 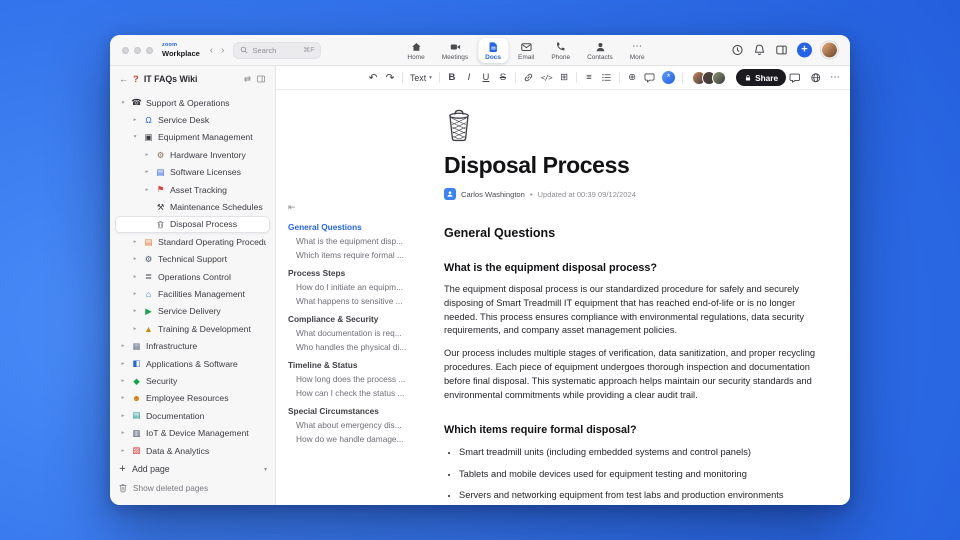 What do you see at coordinates (192, 259) in the screenshot?
I see `sidebar-item-technical-support: ▸ ⚙ Technical Support` at bounding box center [192, 259].